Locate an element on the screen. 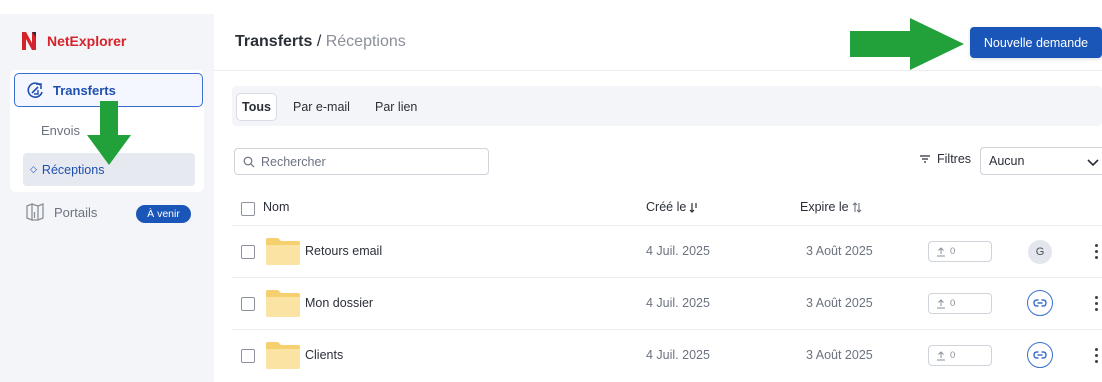 This screenshot has height=382, width=1102. tab-par-email: Par e-mail is located at coordinates (321, 107).